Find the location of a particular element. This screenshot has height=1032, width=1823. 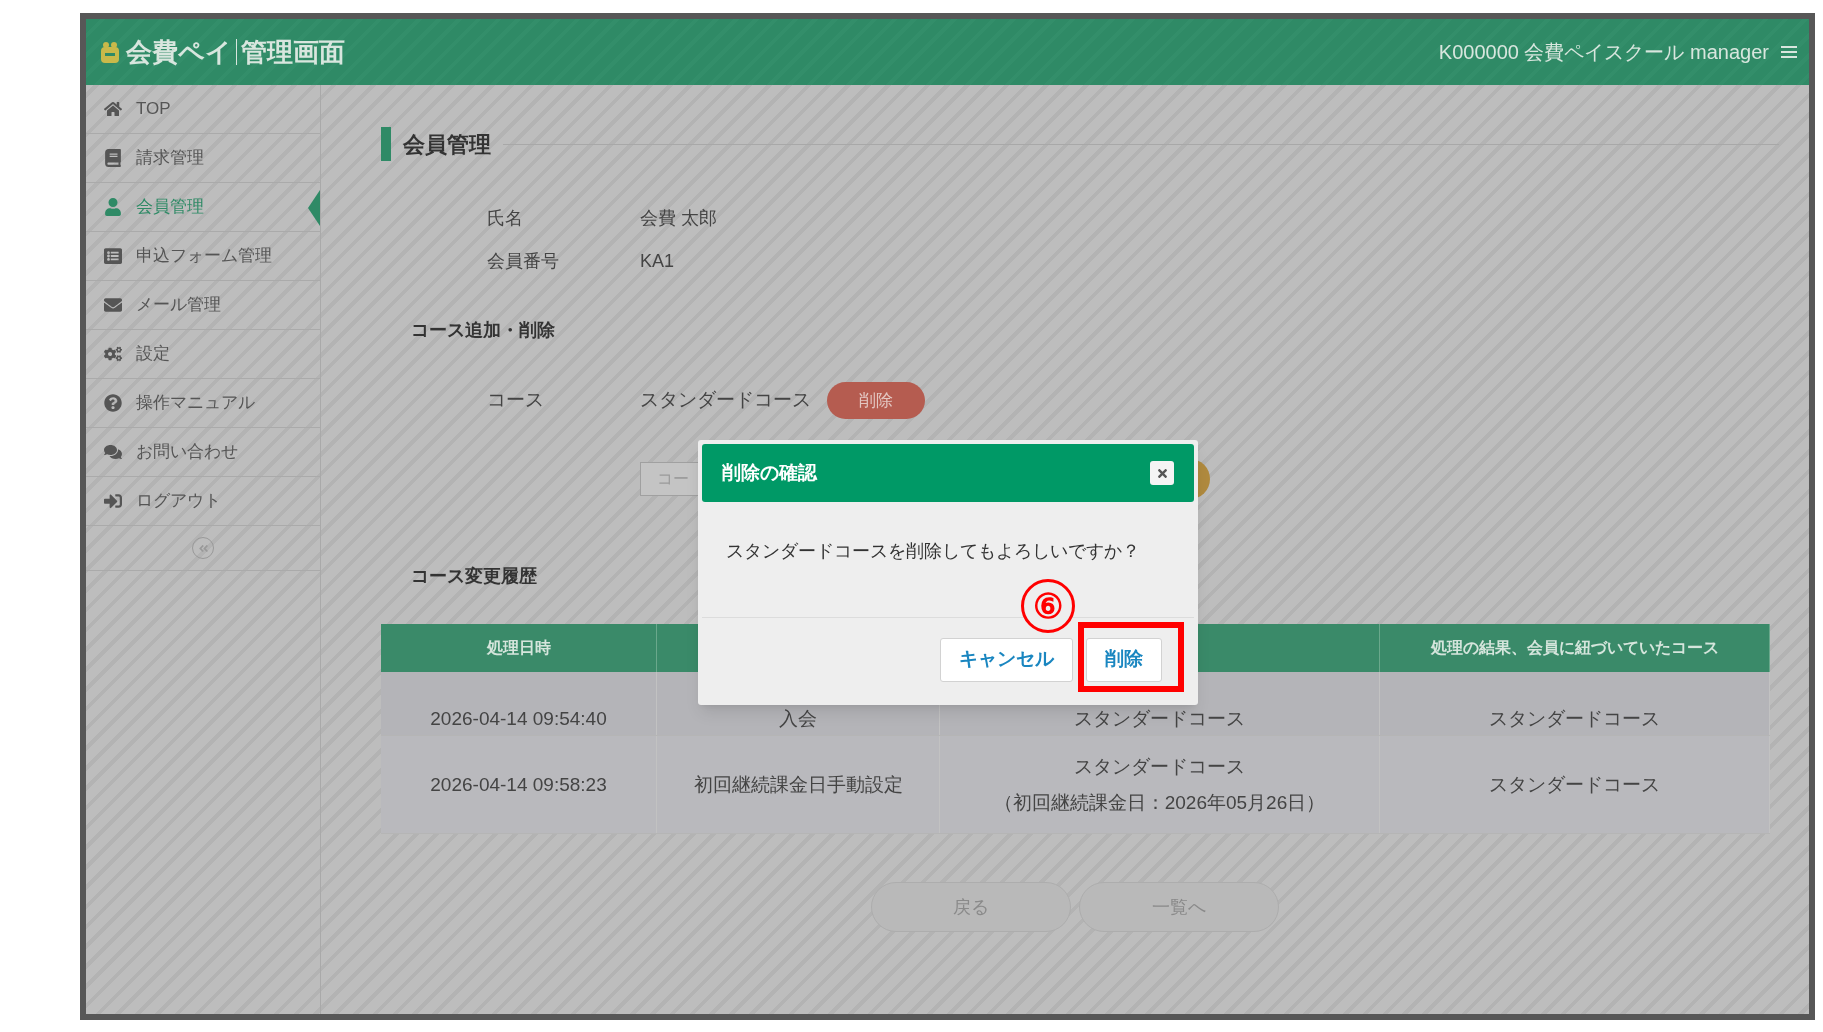

field-label: コース is located at coordinates (516, 400).